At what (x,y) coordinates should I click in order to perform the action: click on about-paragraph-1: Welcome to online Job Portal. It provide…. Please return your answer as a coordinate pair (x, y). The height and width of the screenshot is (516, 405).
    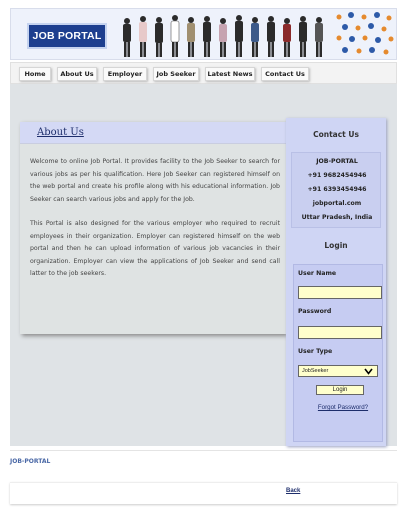
    Looking at the image, I should click on (155, 180).